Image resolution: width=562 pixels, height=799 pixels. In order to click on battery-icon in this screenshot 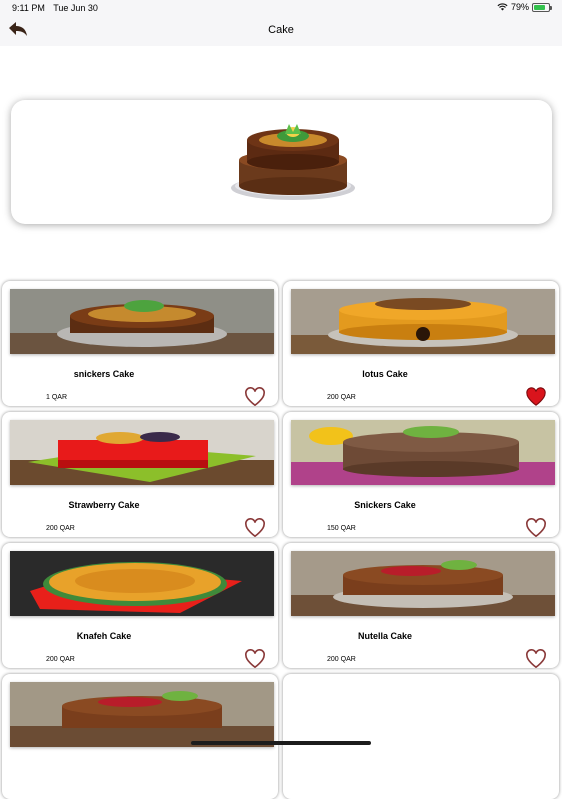, I will do `click(542, 7)`.